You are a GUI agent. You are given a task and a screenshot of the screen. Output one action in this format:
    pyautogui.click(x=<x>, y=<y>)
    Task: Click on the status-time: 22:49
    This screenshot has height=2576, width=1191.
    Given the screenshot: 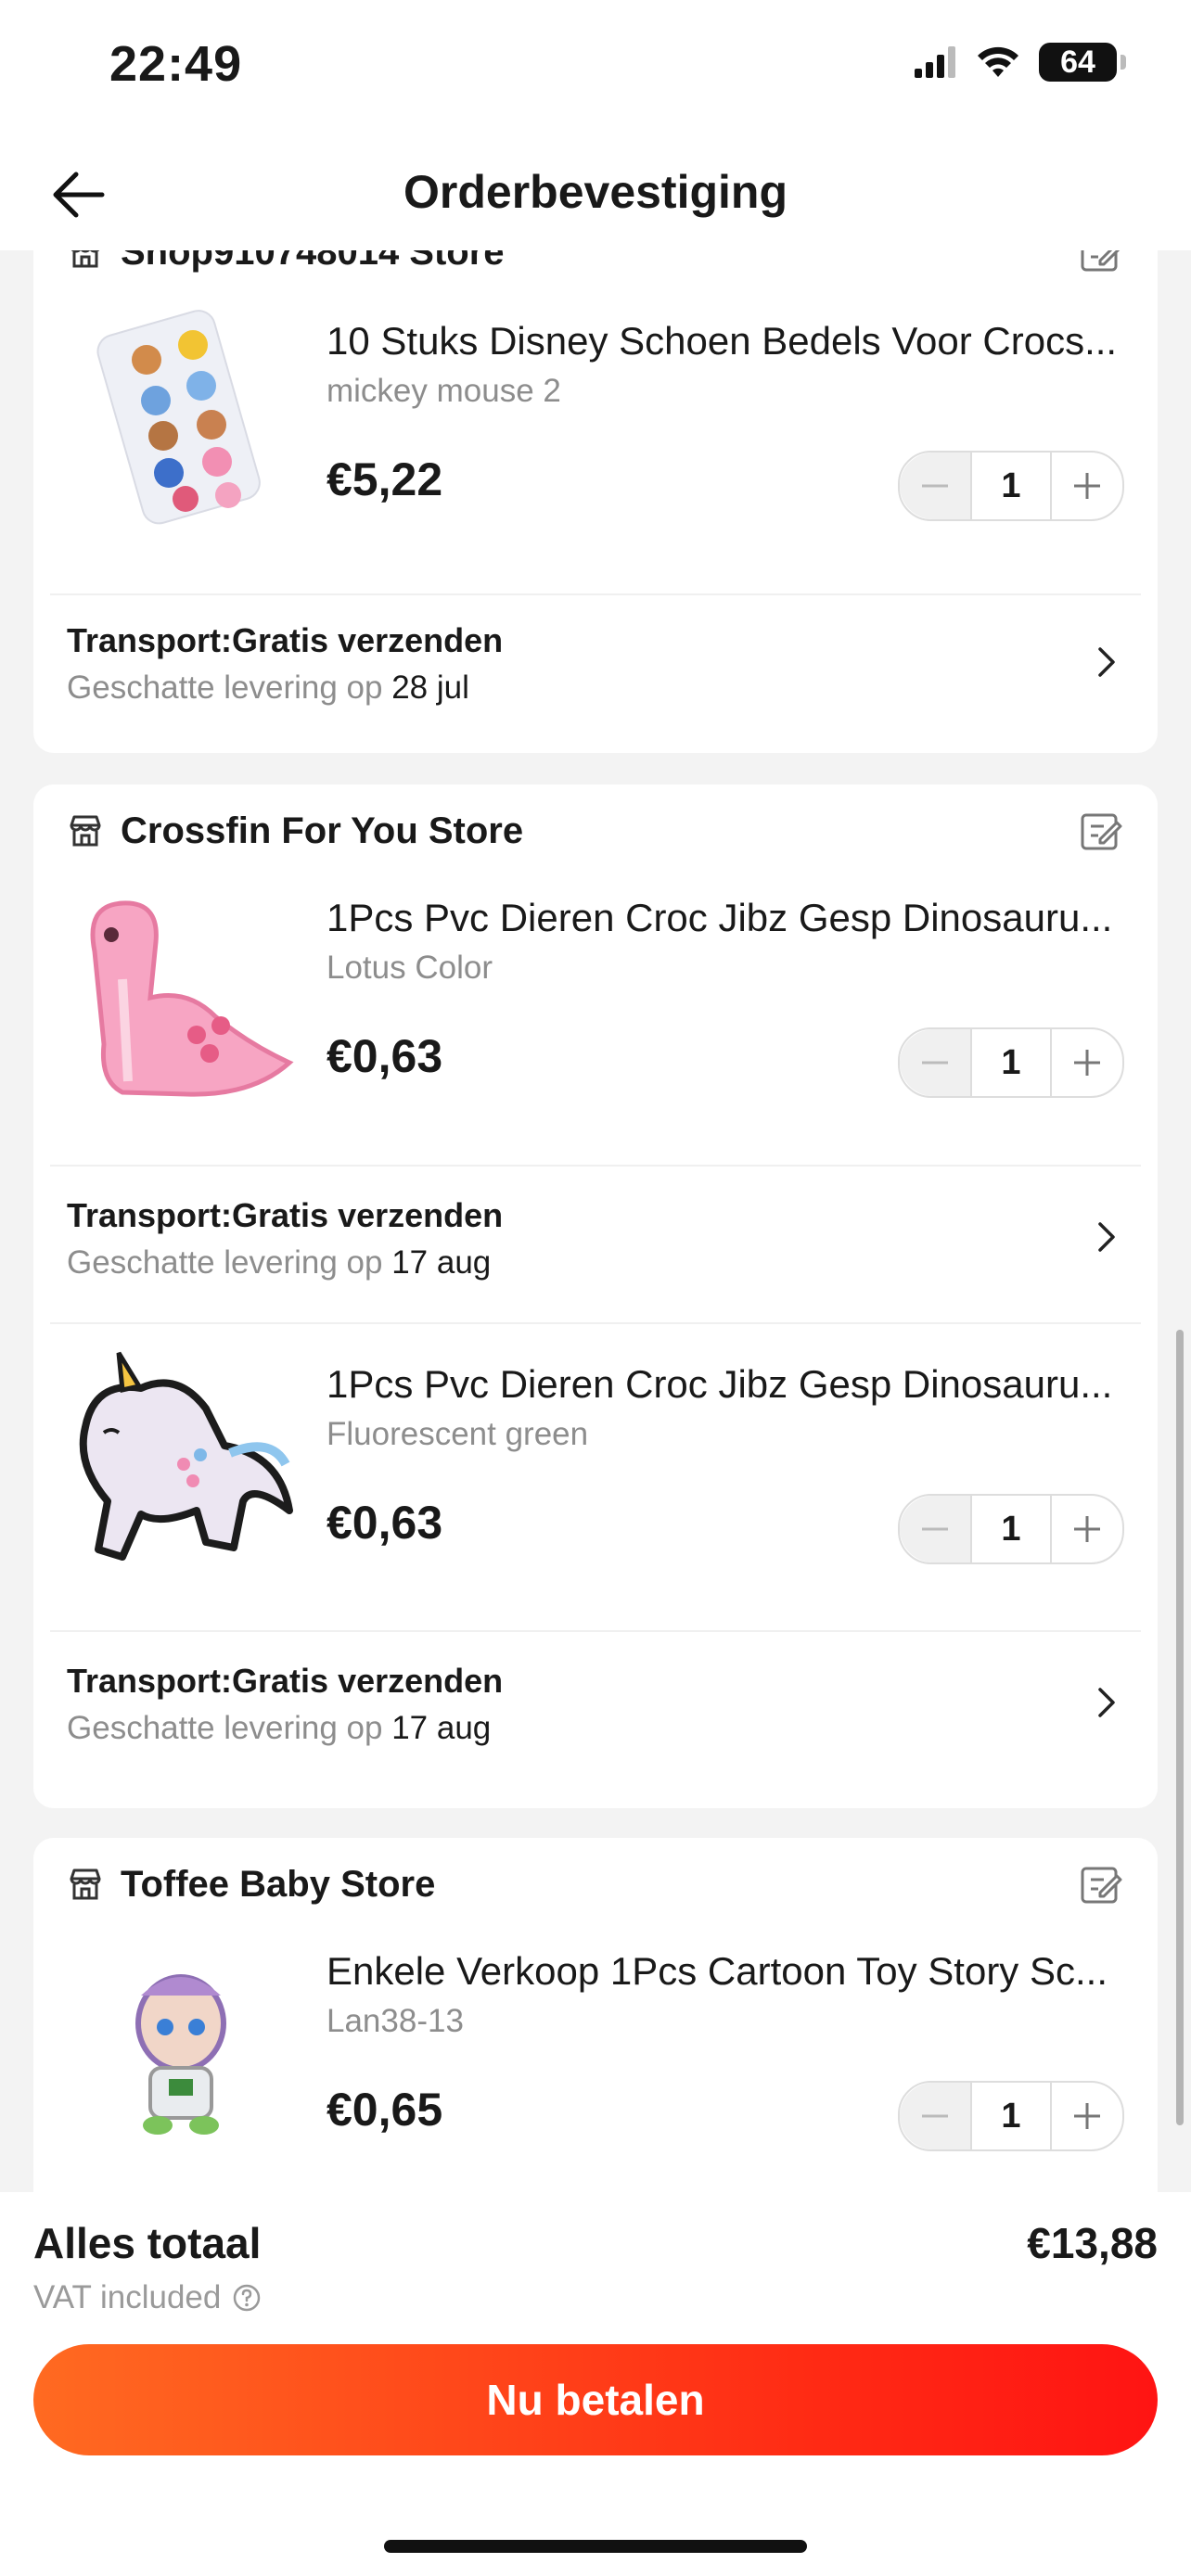 What is the action you would take?
    pyautogui.click(x=176, y=64)
    